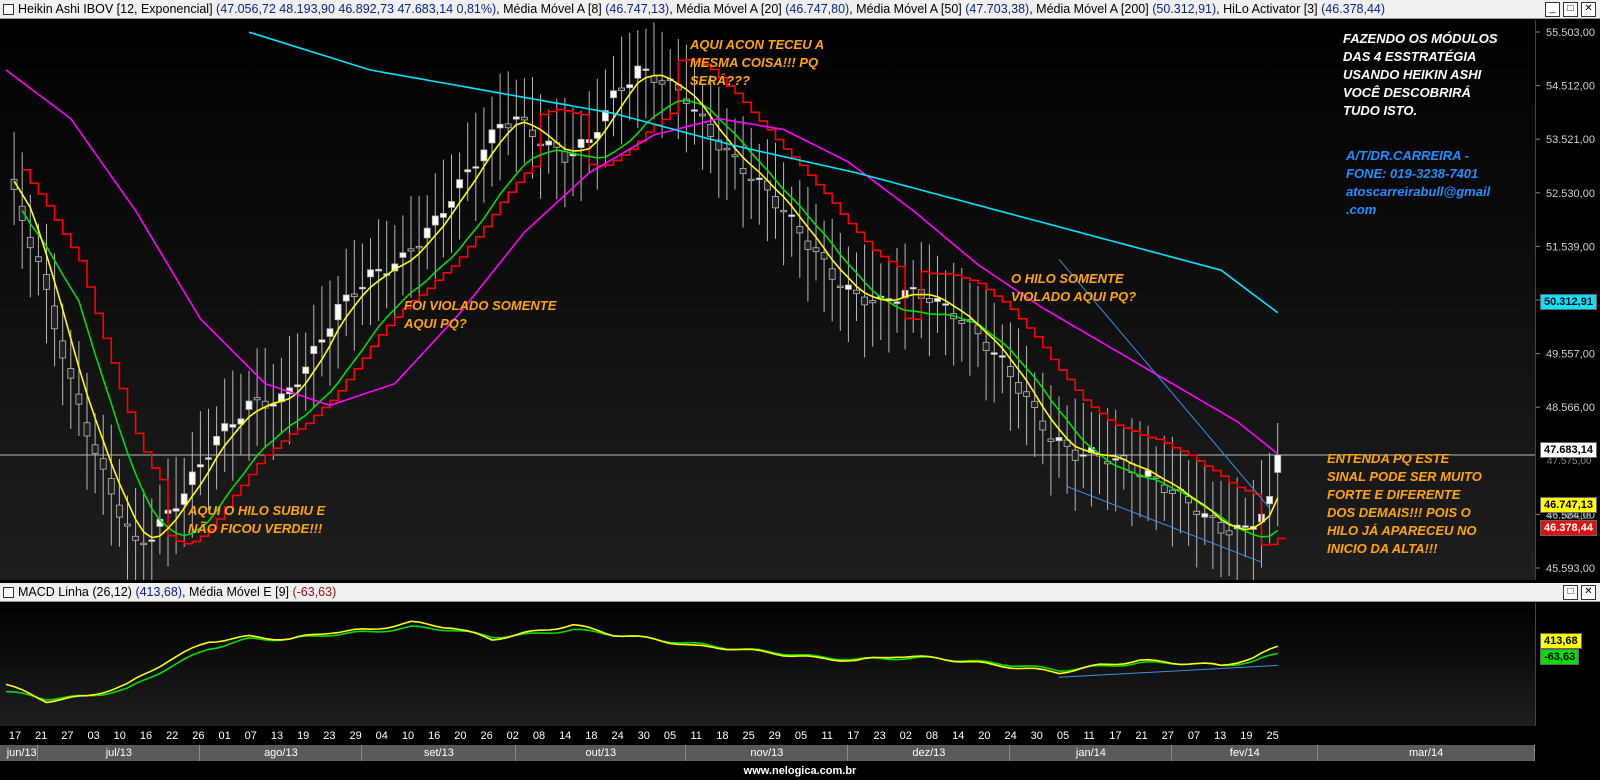  I want to click on macd-title: MACD Linha (26,12), so click(75, 592).